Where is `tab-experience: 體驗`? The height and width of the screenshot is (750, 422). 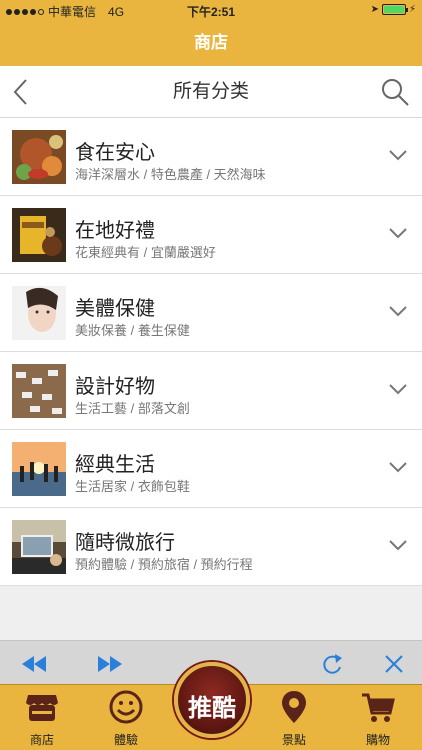
tab-experience: 體驗 is located at coordinates (126, 717).